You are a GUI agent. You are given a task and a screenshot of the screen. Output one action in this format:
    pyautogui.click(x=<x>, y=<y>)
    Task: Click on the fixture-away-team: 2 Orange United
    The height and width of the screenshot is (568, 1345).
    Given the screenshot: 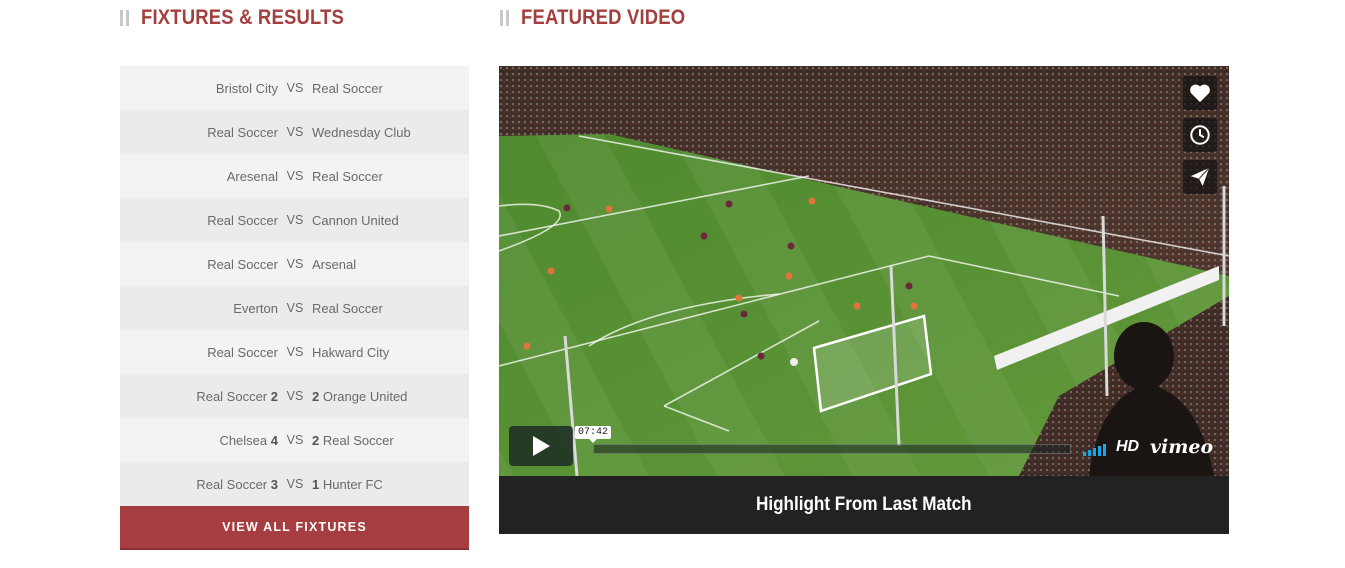 What is the action you would take?
    pyautogui.click(x=390, y=396)
    